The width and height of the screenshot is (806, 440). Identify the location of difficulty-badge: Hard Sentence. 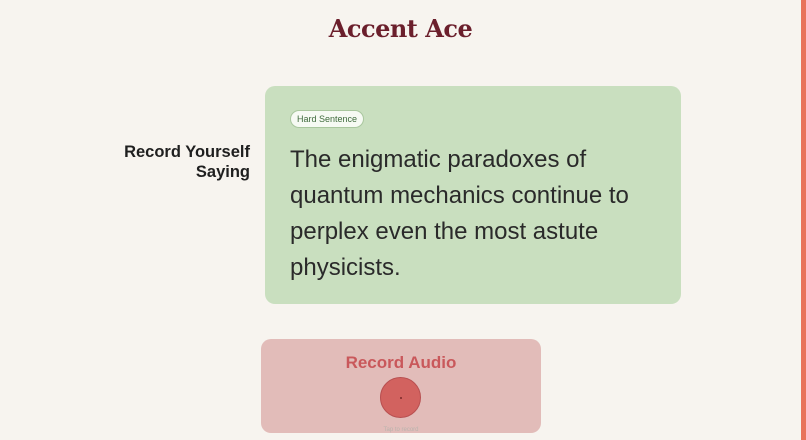
(327, 119).